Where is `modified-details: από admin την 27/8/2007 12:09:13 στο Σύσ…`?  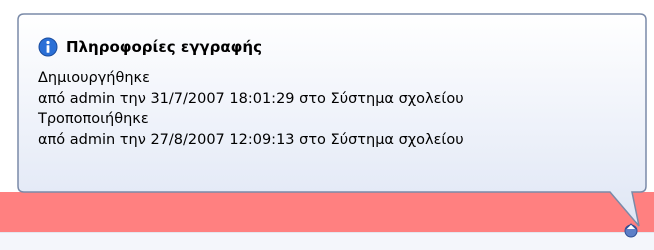 modified-details: από admin την 27/8/2007 12:09:13 στο Σύσ… is located at coordinates (251, 139).